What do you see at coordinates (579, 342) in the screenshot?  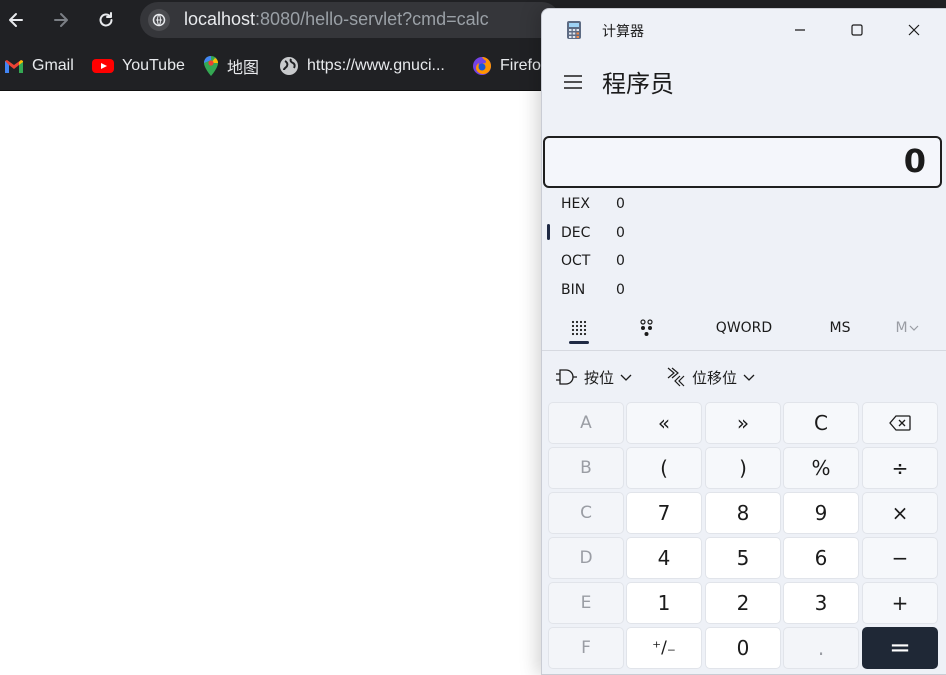 I see `active-keypad-indicator` at bounding box center [579, 342].